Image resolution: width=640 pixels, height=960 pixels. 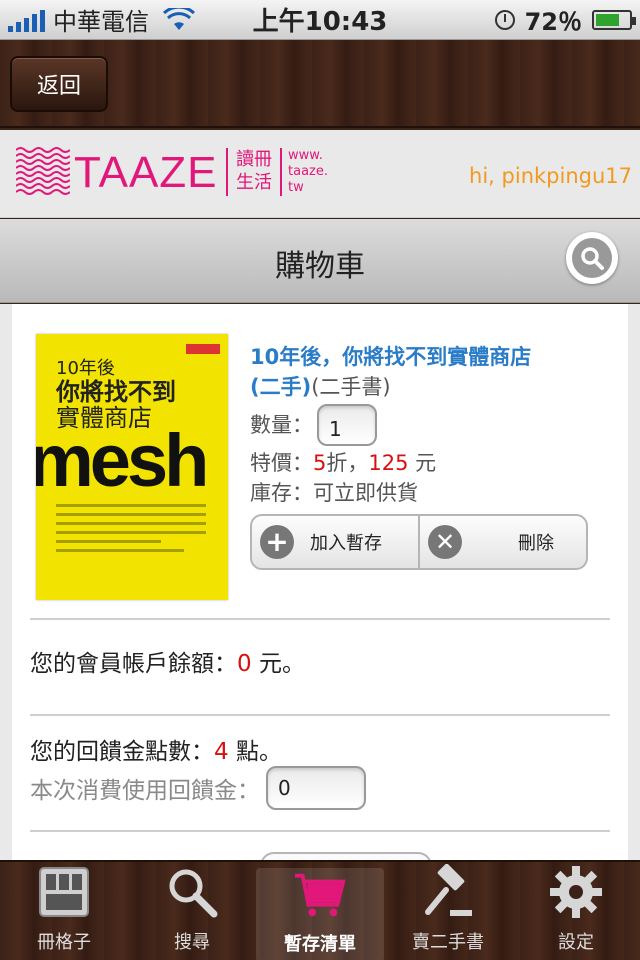 What do you see at coordinates (320, 266) in the screenshot?
I see `page-title: 購物車` at bounding box center [320, 266].